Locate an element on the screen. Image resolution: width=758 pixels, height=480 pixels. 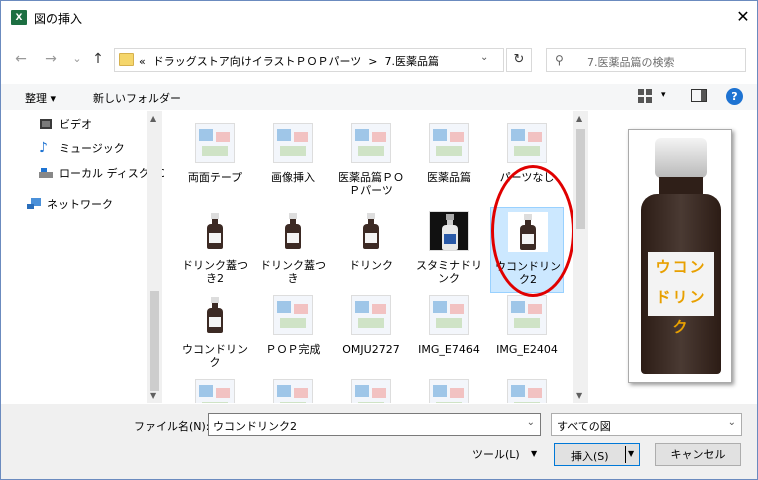
file-name: IMG_E7464 is located at coordinates (449, 349).